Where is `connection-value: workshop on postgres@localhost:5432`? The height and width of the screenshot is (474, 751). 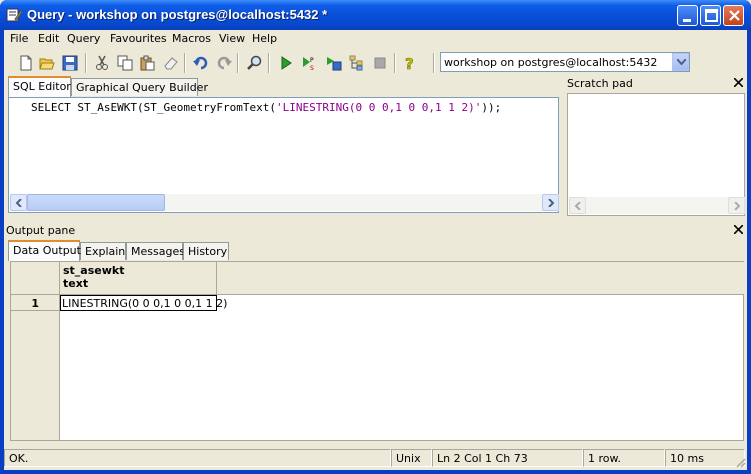
connection-value: workshop on postgres@localhost:5432 is located at coordinates (551, 62).